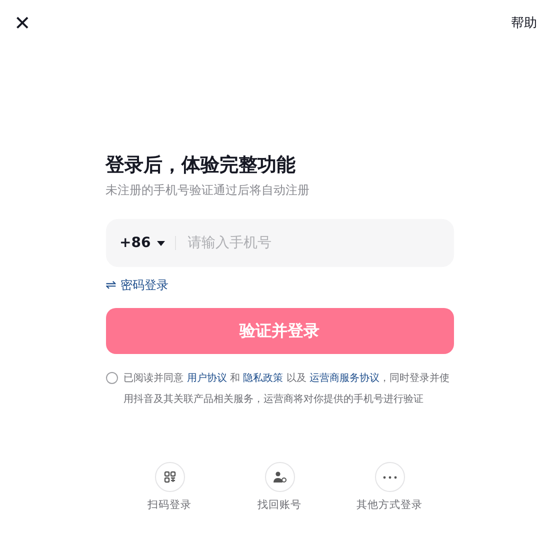 The height and width of the screenshot is (538, 559). Describe the element at coordinates (345, 378) in the screenshot. I see `agreement-link: 运营商服务协议` at that location.